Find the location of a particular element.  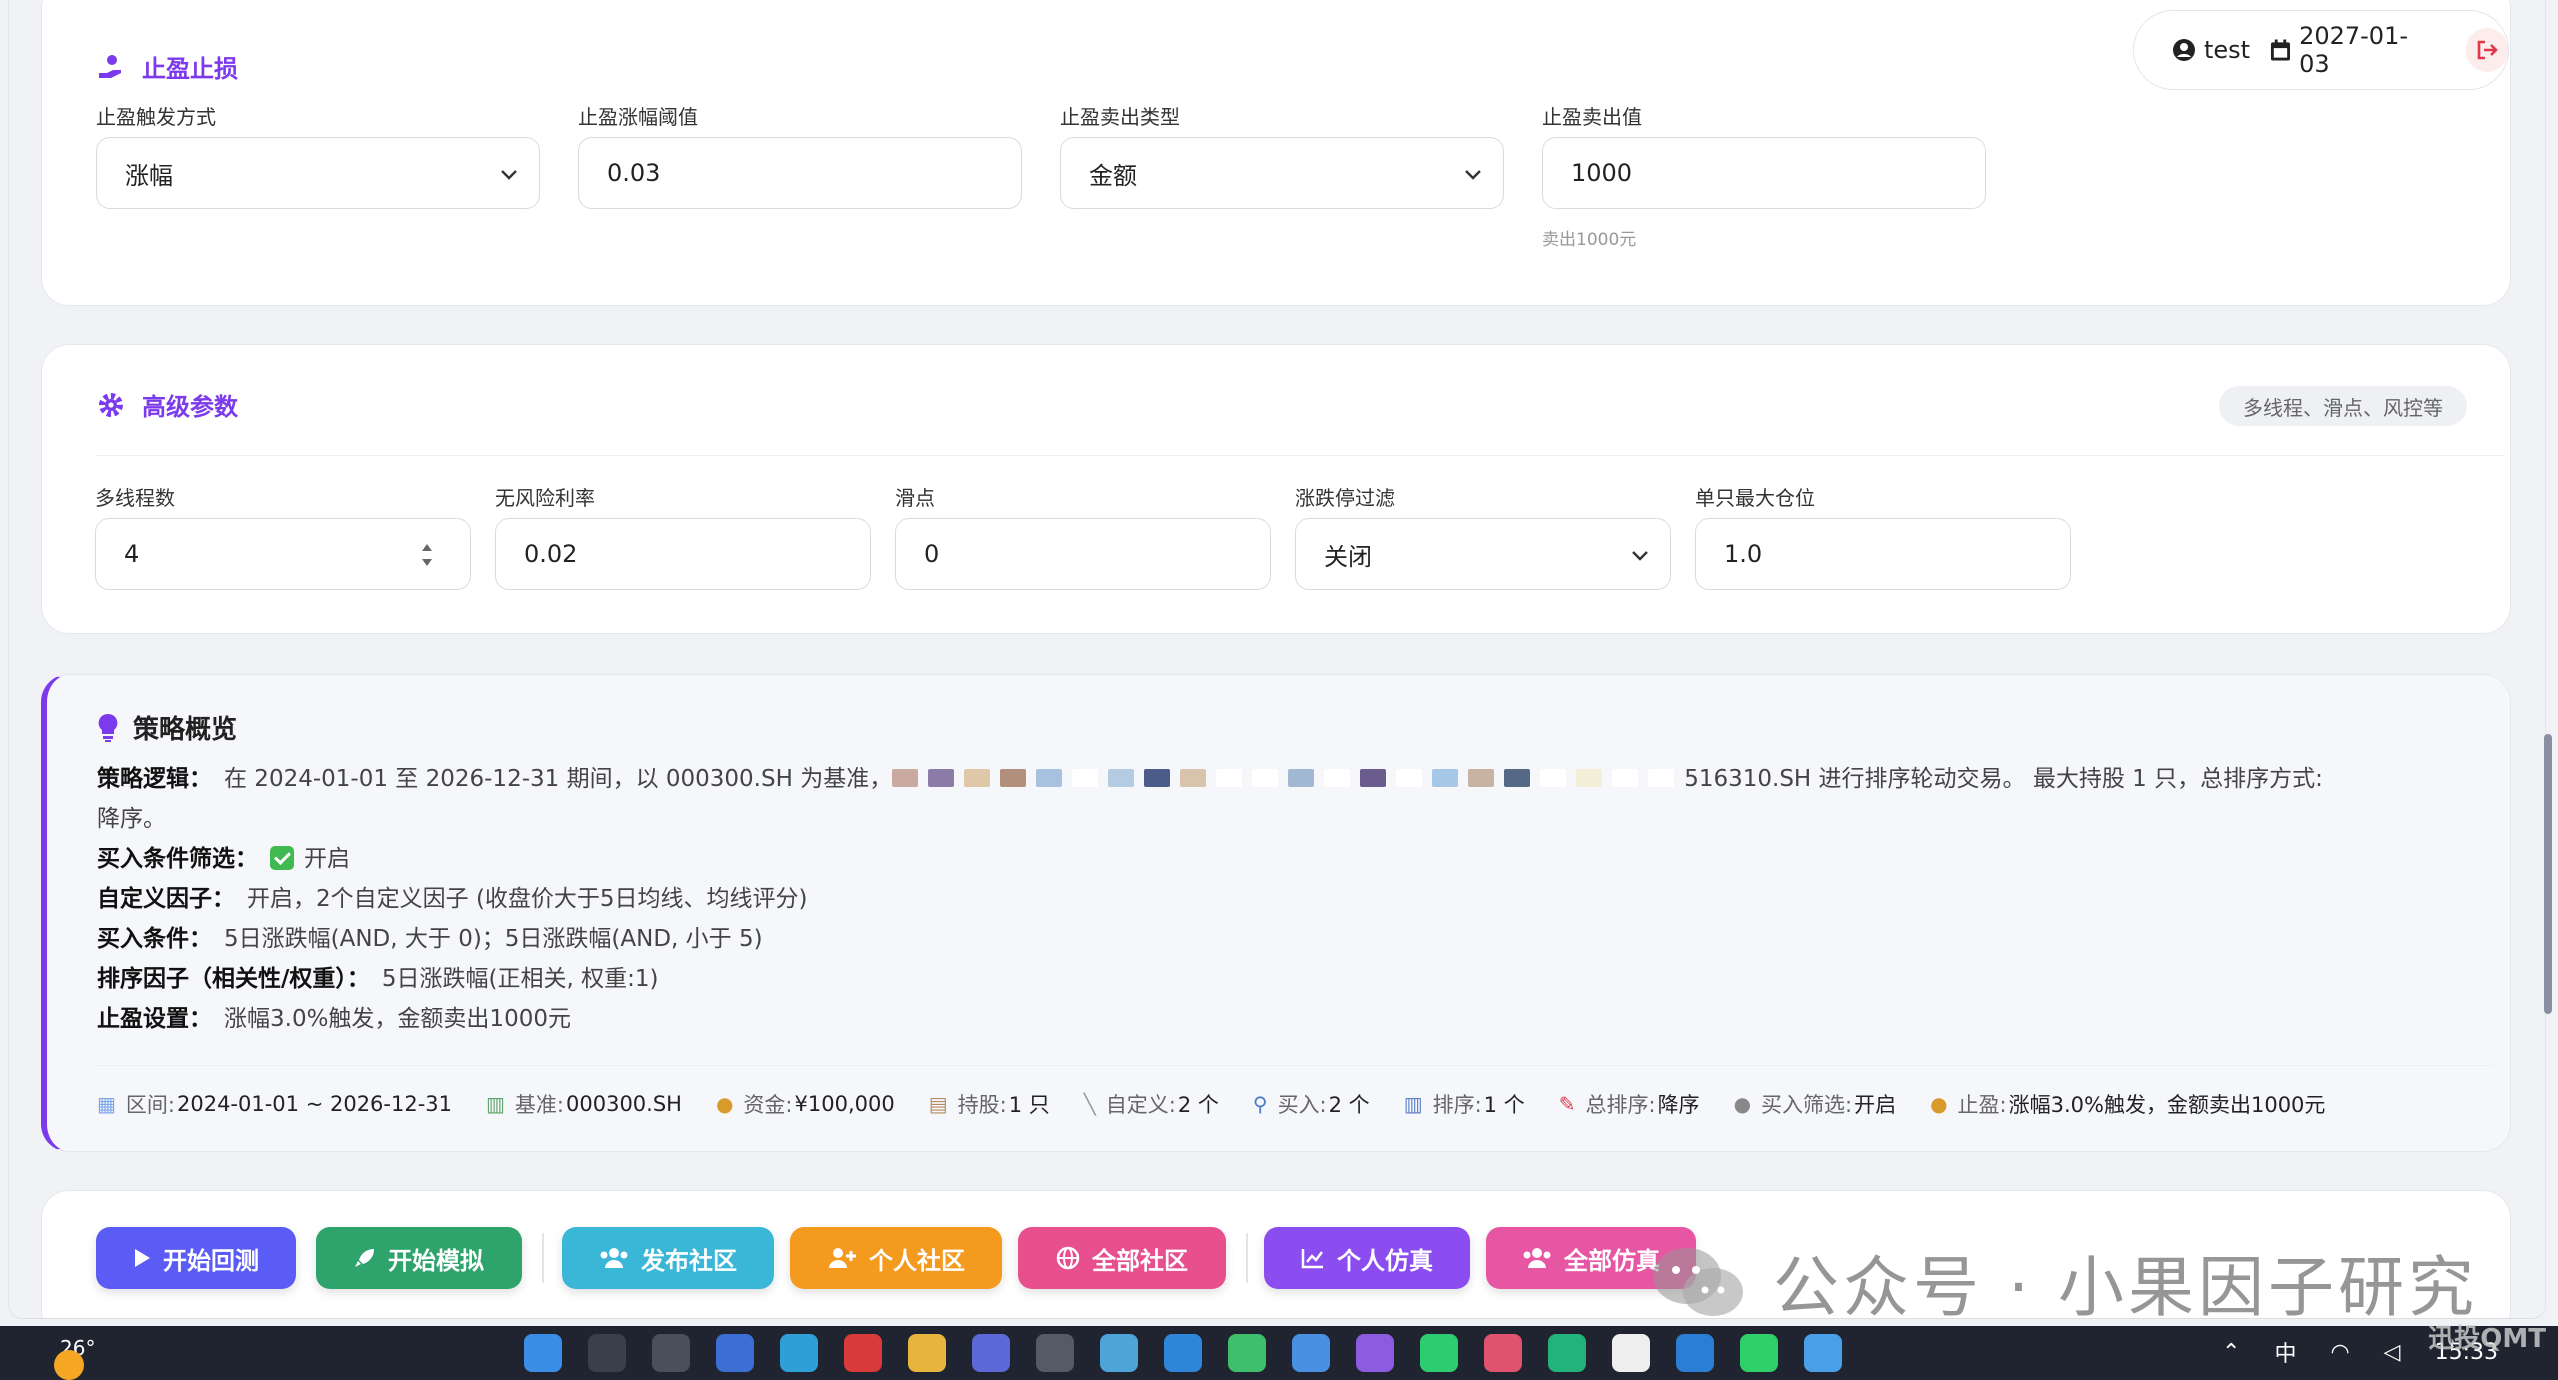

take-profit-title: 止盈止损 is located at coordinates (167, 66).